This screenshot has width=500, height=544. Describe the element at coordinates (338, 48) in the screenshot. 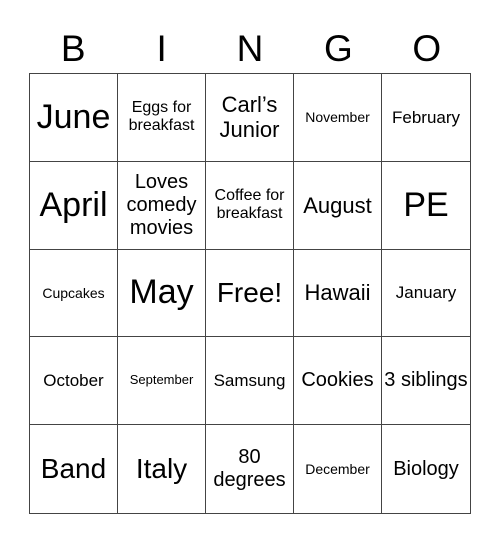

I see `header-letter-g: G` at that location.